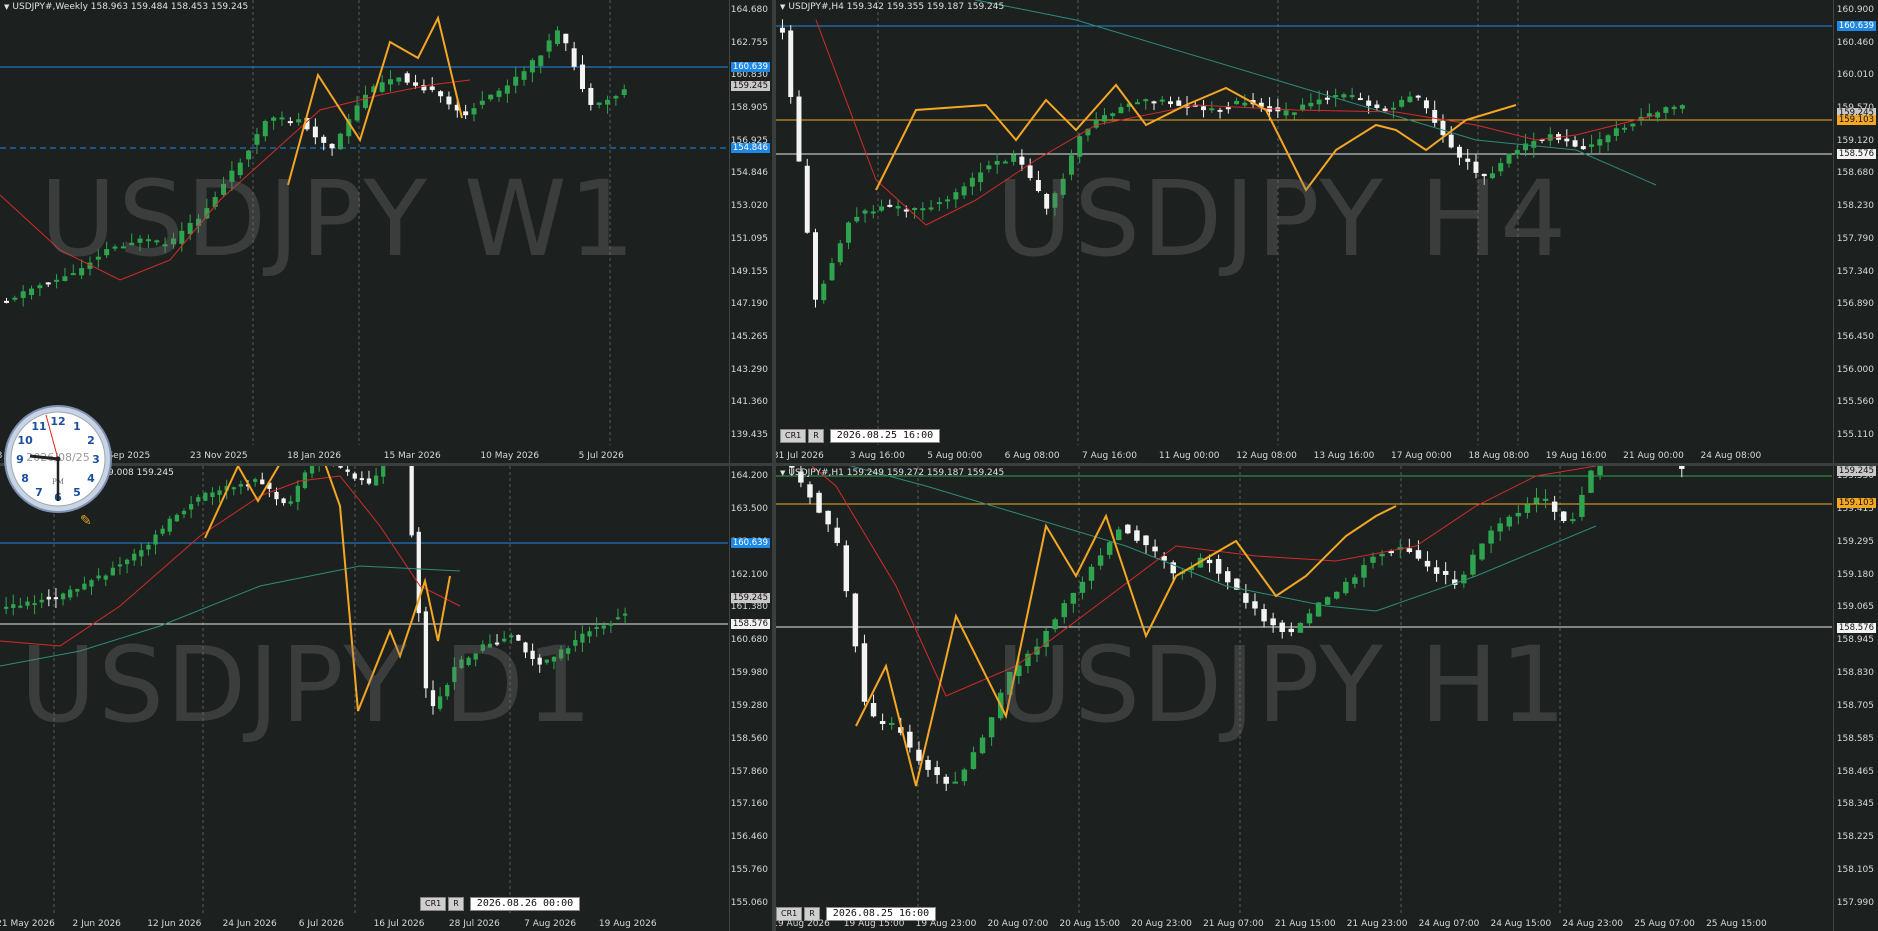  What do you see at coordinates (749, 607) in the screenshot?
I see `price-tick-label: 161.380` at bounding box center [749, 607].